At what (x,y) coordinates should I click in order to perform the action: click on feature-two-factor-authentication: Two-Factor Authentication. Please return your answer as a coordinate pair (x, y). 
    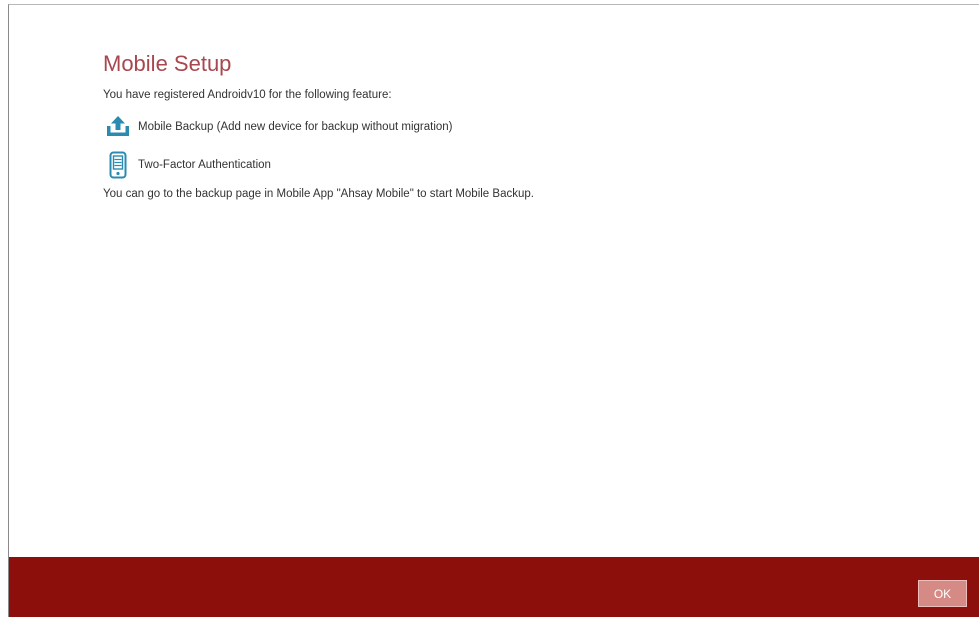
    Looking at the image, I should click on (531, 165).